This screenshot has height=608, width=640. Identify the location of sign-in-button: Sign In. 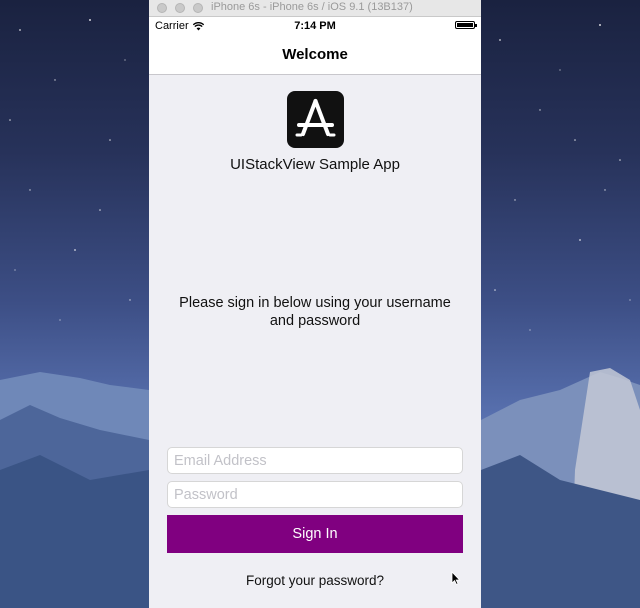
(315, 534).